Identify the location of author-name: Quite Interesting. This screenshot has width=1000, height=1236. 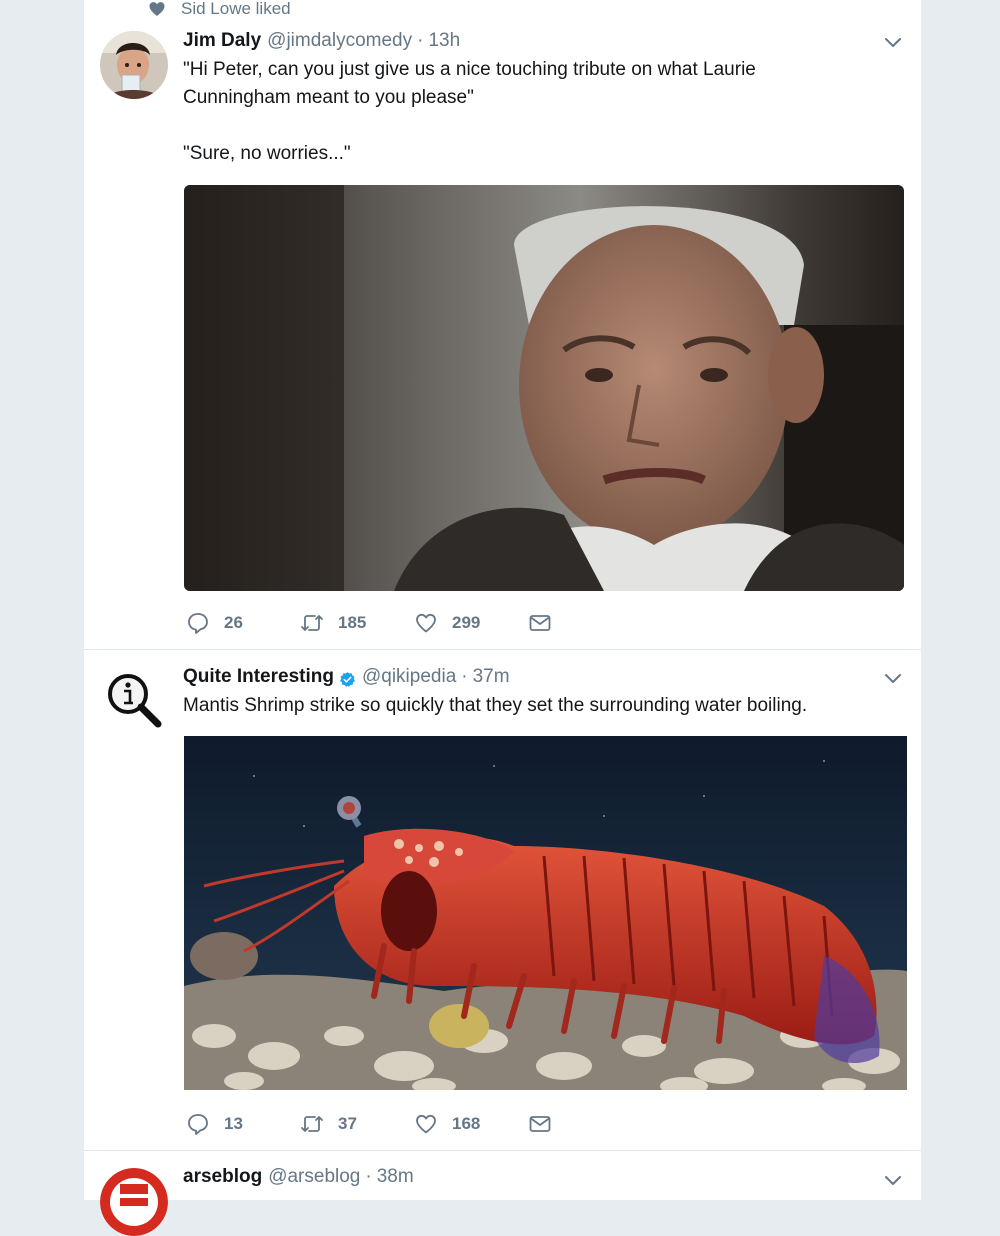
(258, 677).